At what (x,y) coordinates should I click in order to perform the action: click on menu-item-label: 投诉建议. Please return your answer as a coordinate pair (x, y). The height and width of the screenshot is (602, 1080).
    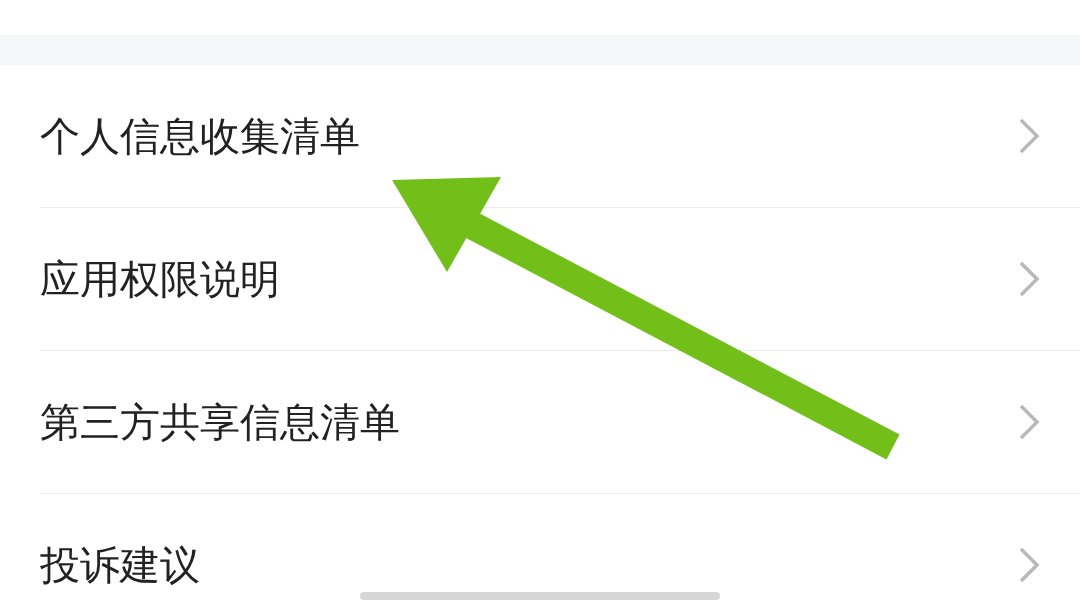
    Looking at the image, I should click on (120, 565).